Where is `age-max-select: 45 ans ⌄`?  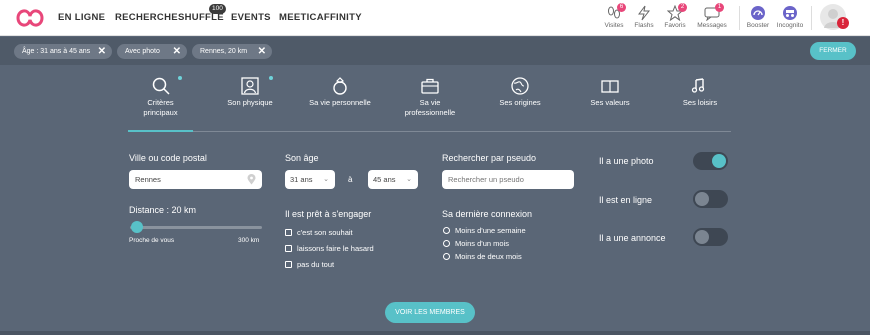
age-max-select: 45 ans ⌄ is located at coordinates (393, 179).